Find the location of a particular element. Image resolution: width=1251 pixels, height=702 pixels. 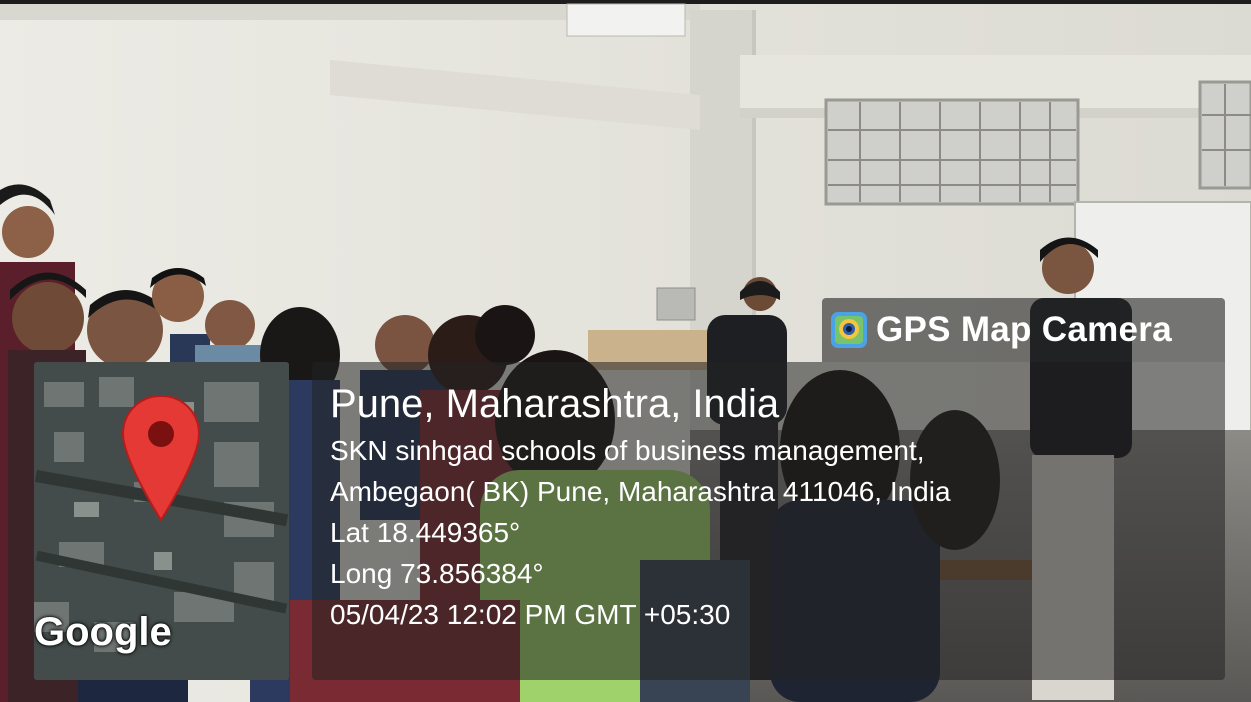

app-name: GPS Map Camera is located at coordinates (1024, 329).